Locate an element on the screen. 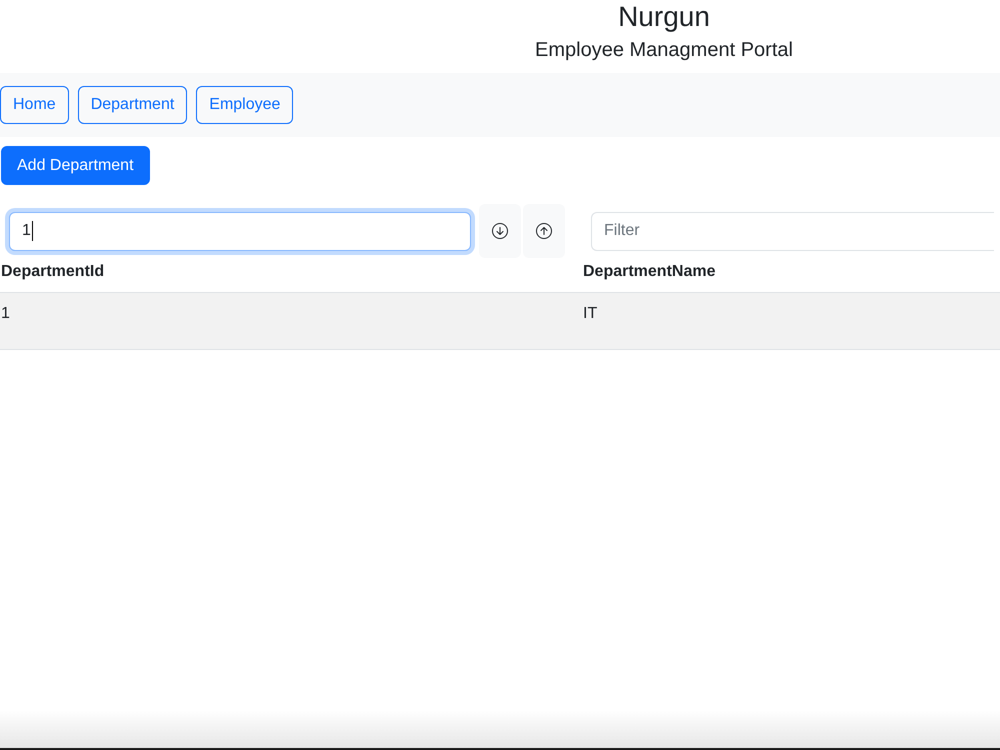 The width and height of the screenshot is (1000, 750). nav-button: Employee is located at coordinates (245, 105).